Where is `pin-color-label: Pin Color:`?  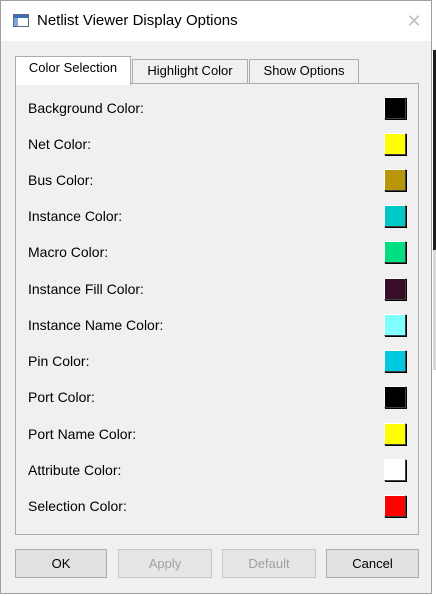
pin-color-label: Pin Color: is located at coordinates (59, 361).